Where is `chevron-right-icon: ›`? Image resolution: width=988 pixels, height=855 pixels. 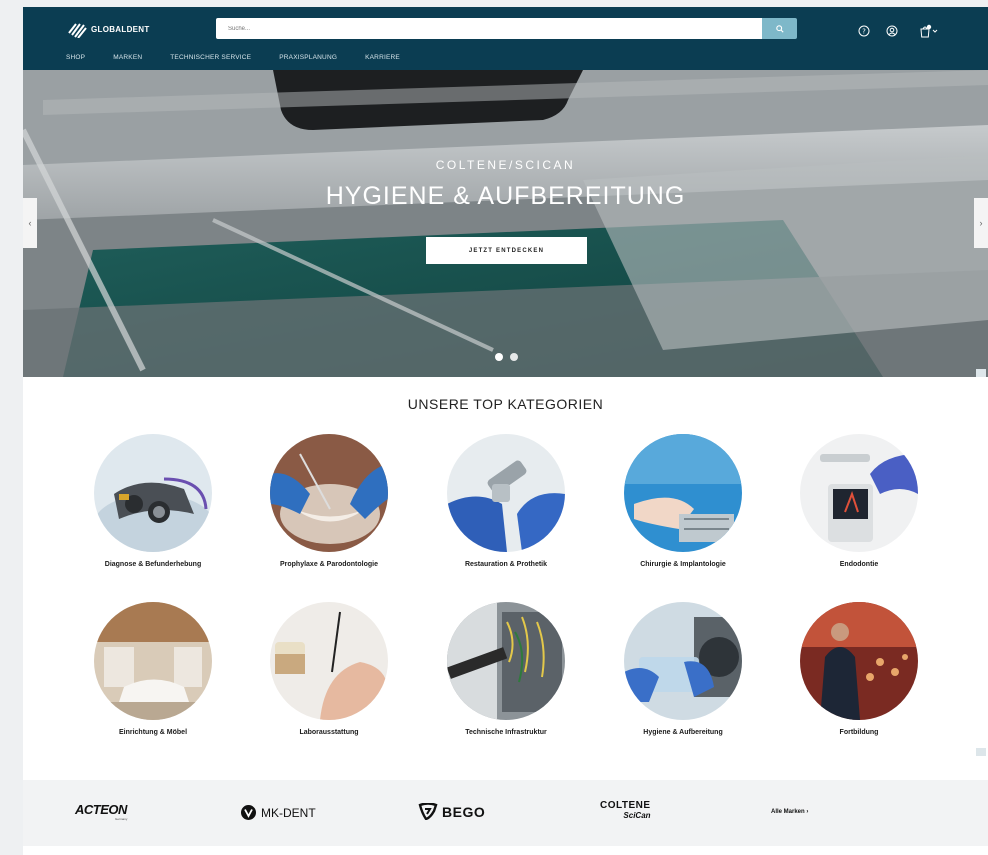
chevron-right-icon: › is located at coordinates (981, 223).